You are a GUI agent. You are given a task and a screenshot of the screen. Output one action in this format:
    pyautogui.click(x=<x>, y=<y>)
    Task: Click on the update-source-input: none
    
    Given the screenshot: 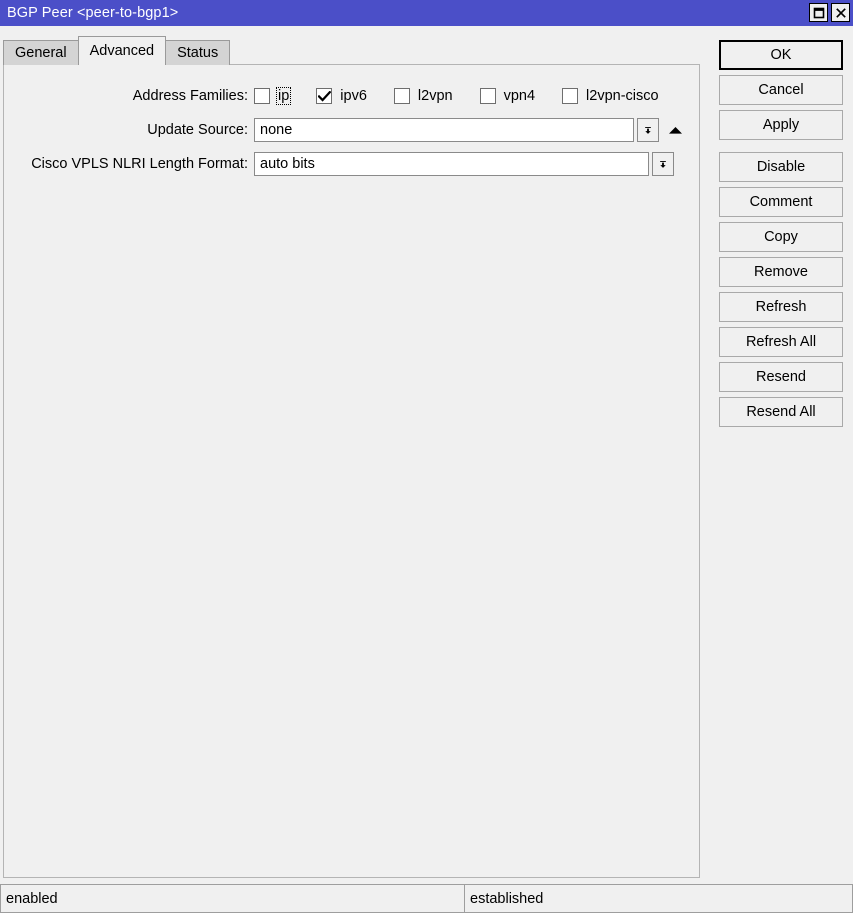 What is the action you would take?
    pyautogui.click(x=444, y=130)
    